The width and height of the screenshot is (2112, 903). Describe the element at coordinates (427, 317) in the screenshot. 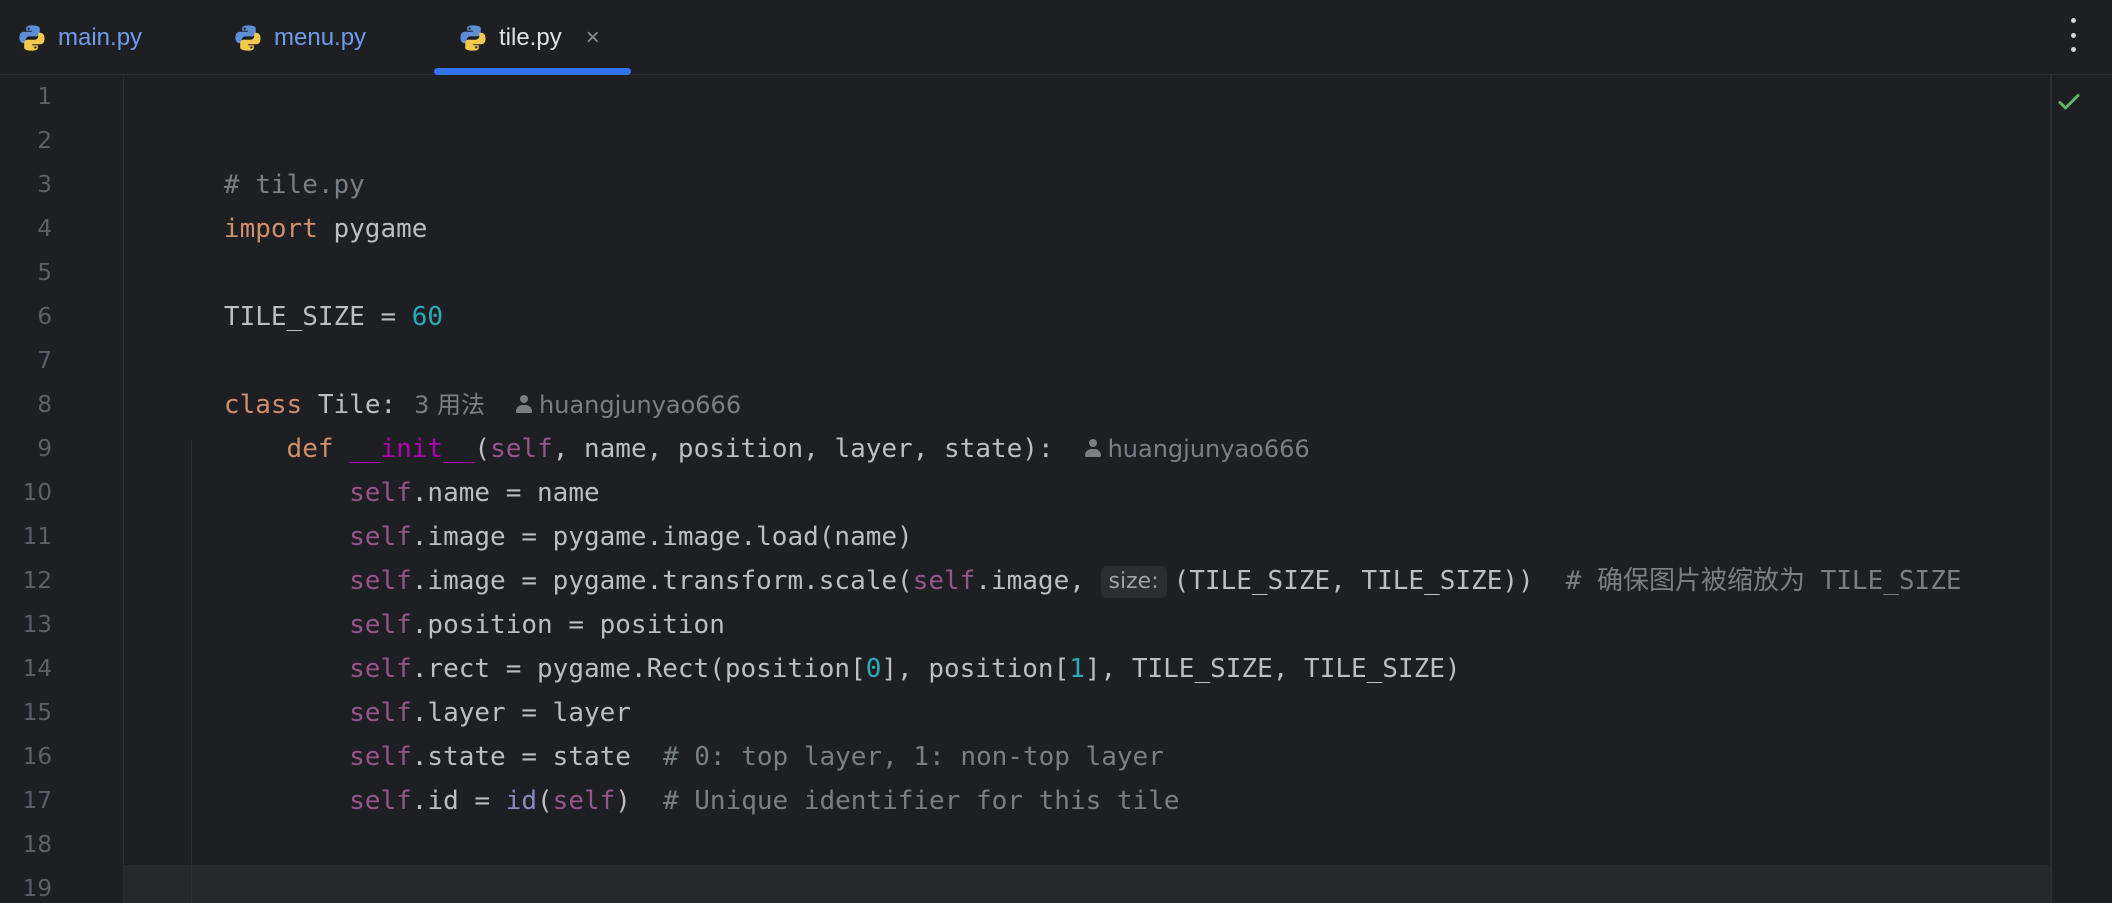

I see `number-token: 60` at that location.